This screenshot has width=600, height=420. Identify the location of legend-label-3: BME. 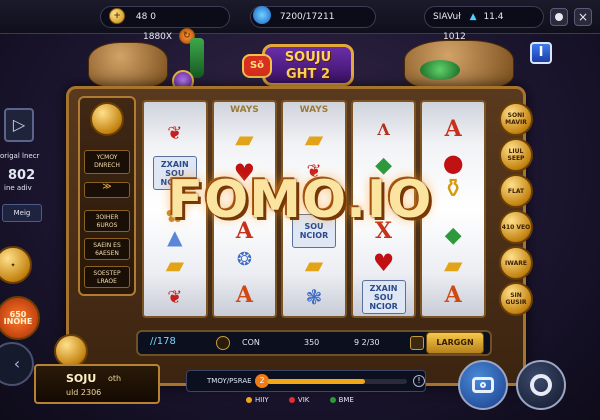
(346, 400).